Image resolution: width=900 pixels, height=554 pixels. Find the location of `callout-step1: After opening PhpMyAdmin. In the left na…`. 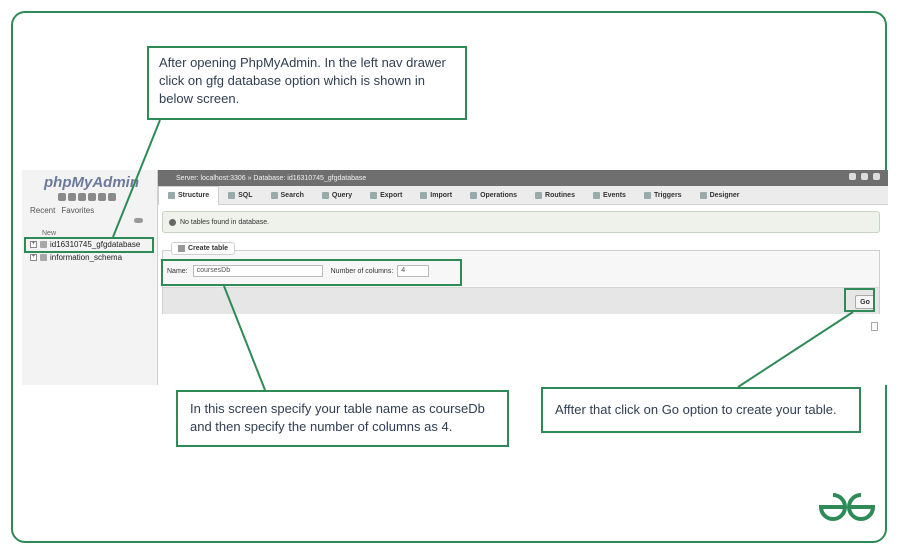

callout-step1: After opening PhpMyAdmin. In the left na… is located at coordinates (307, 83).